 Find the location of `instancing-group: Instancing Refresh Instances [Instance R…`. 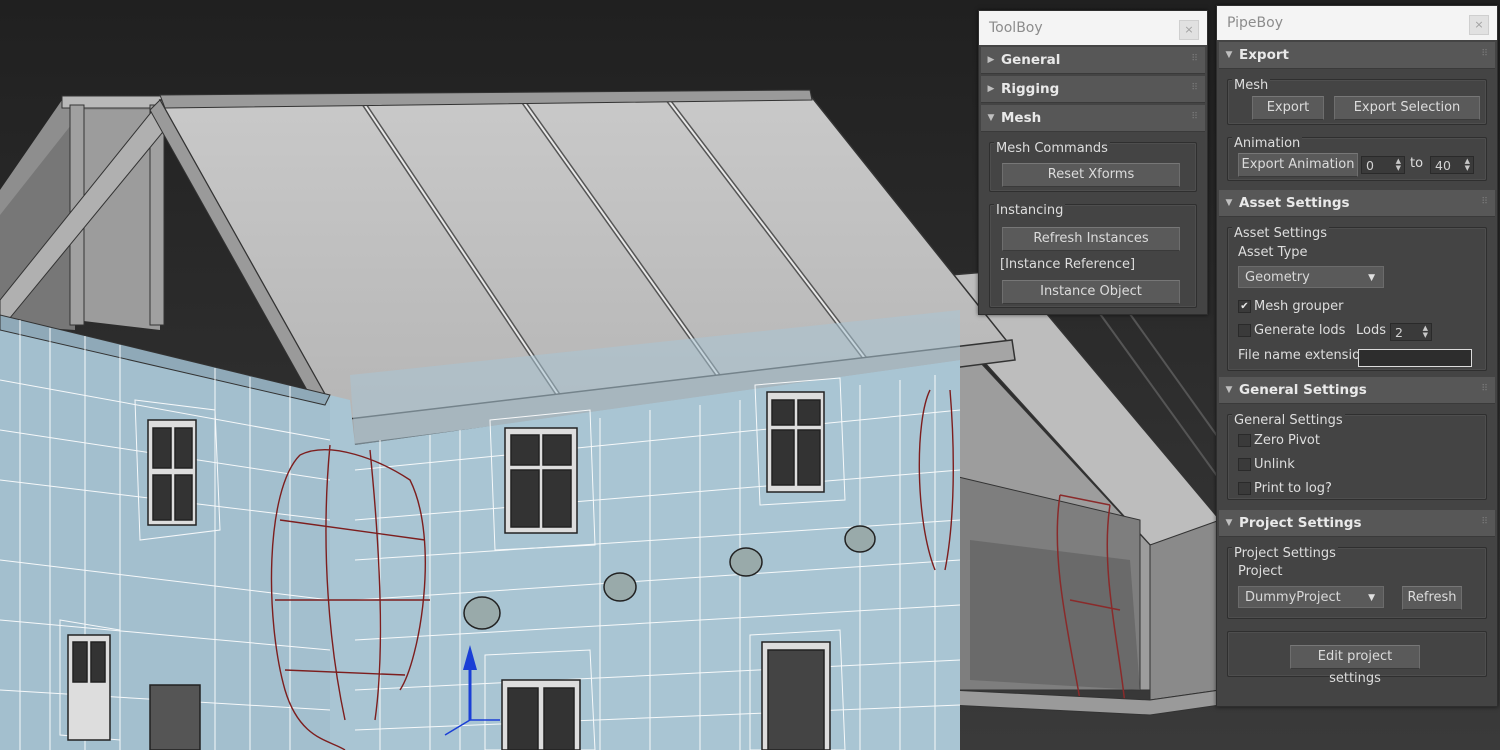

instancing-group: Instancing Refresh Instances [Instance R… is located at coordinates (1093, 255).